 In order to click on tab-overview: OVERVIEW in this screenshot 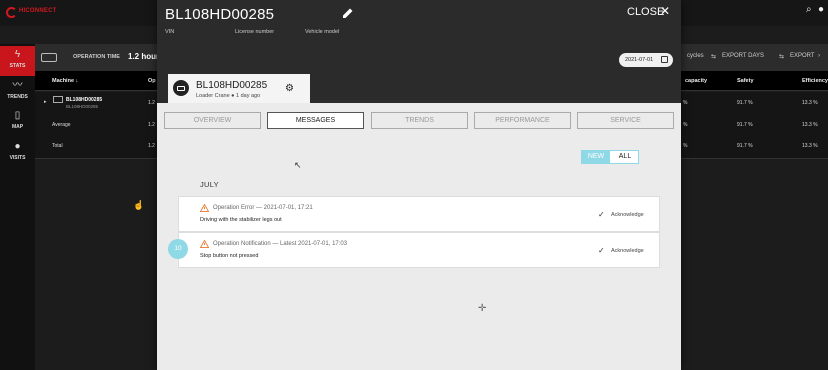, I will do `click(212, 120)`.